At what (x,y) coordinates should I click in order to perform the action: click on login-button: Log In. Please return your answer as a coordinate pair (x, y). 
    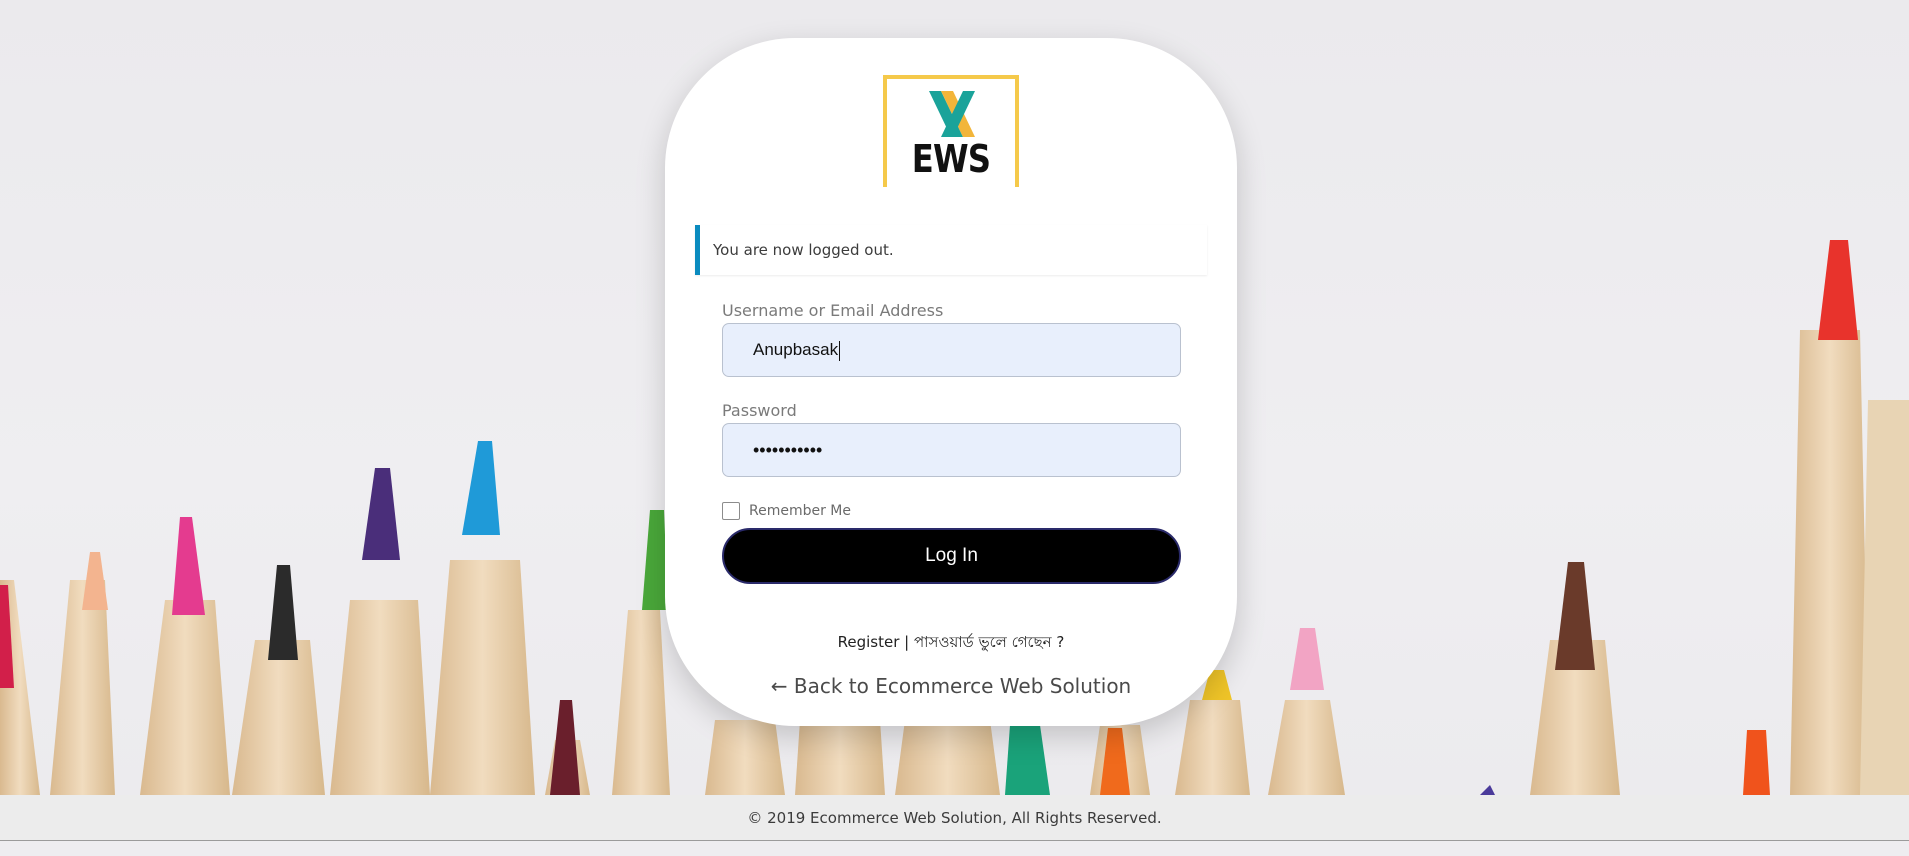
    Looking at the image, I should click on (951, 556).